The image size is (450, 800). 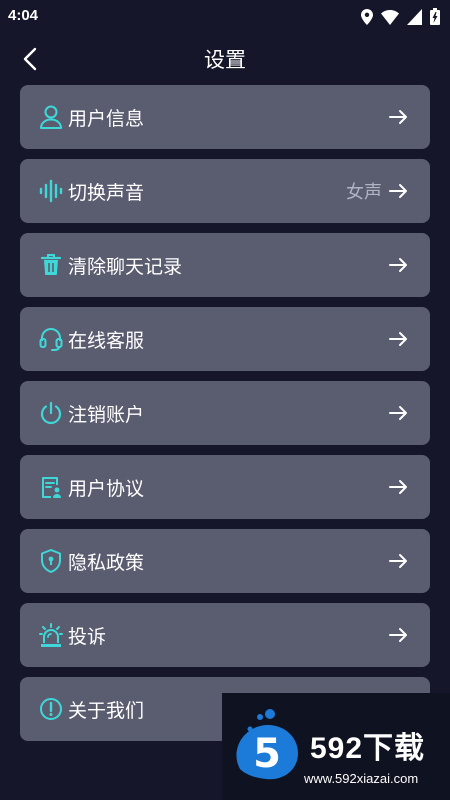 What do you see at coordinates (435, 19) in the screenshot?
I see `battery-icon` at bounding box center [435, 19].